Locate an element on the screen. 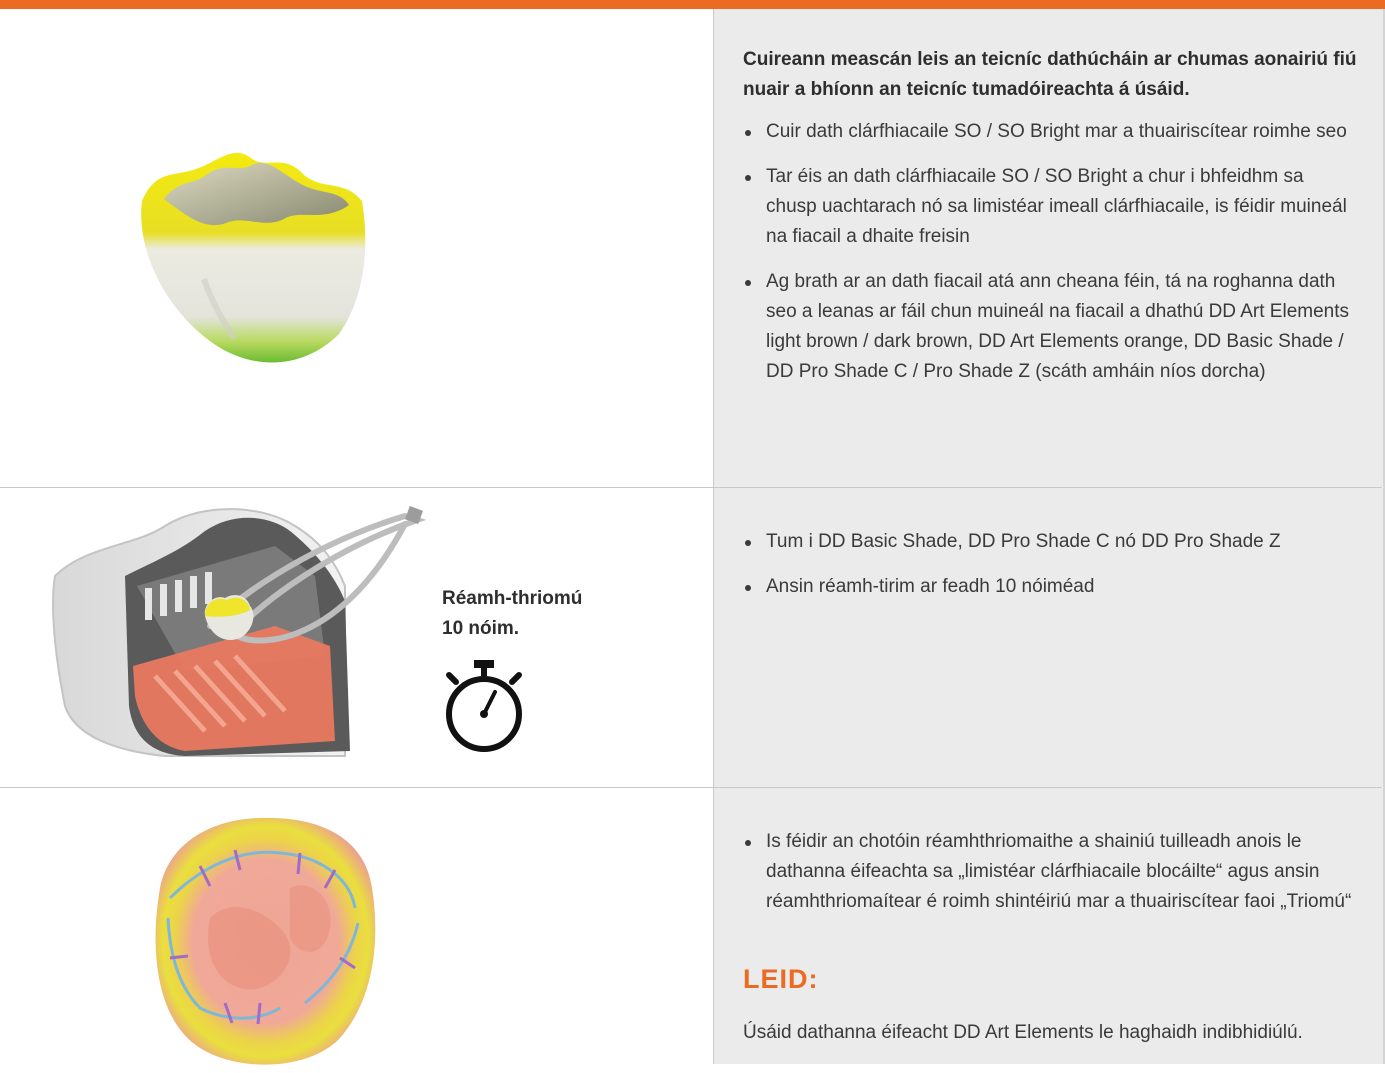  stopwatch-icon is located at coordinates (484, 706).